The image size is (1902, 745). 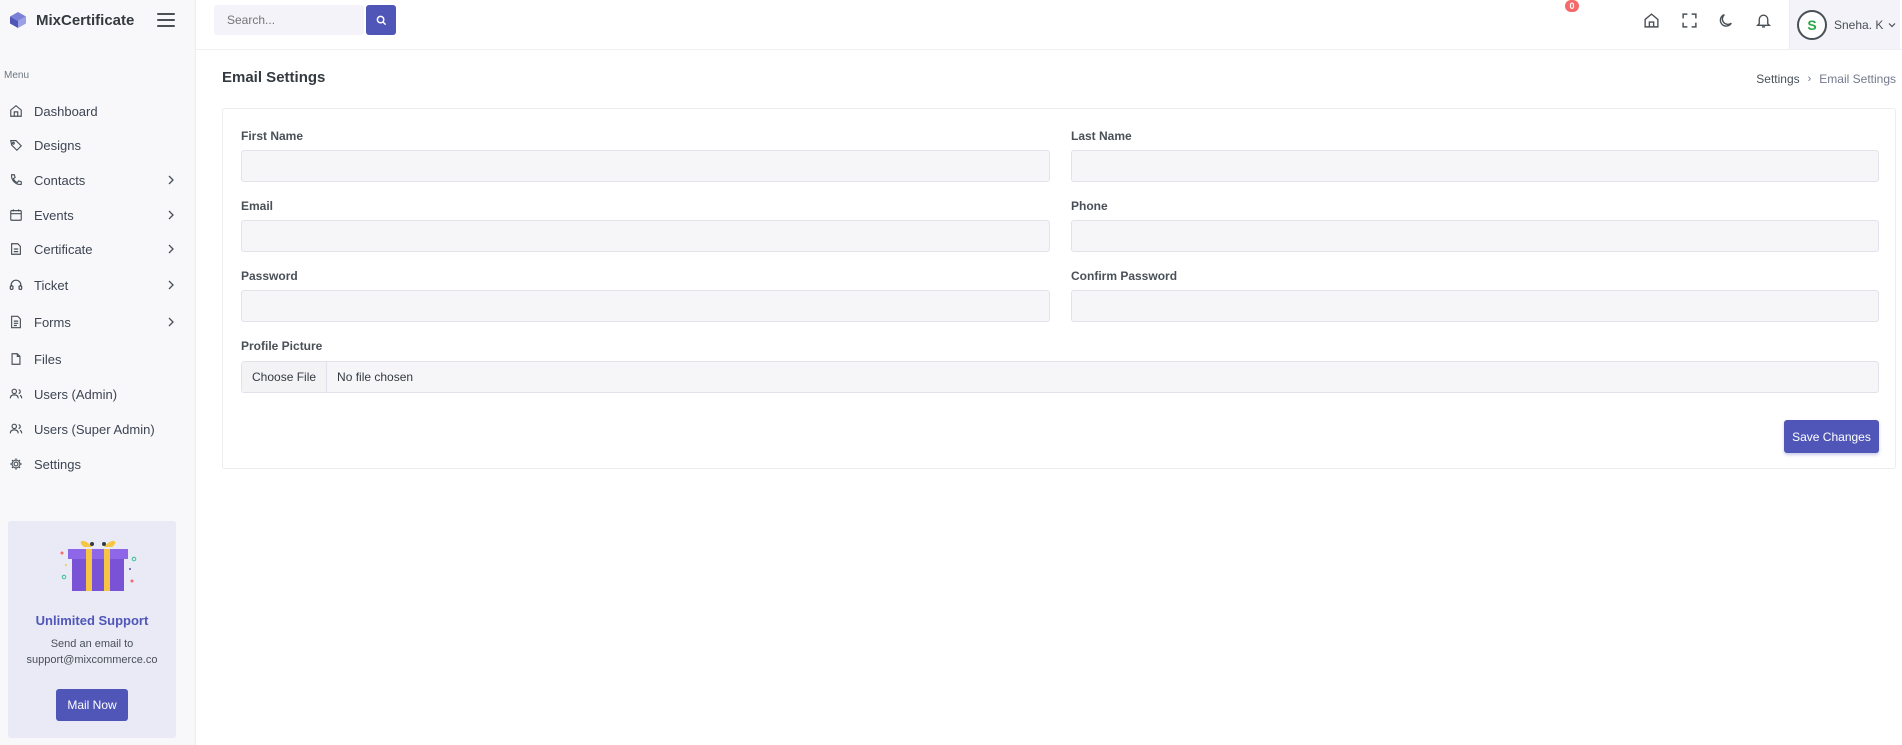 What do you see at coordinates (16, 359) in the screenshot?
I see `file-icon` at bounding box center [16, 359].